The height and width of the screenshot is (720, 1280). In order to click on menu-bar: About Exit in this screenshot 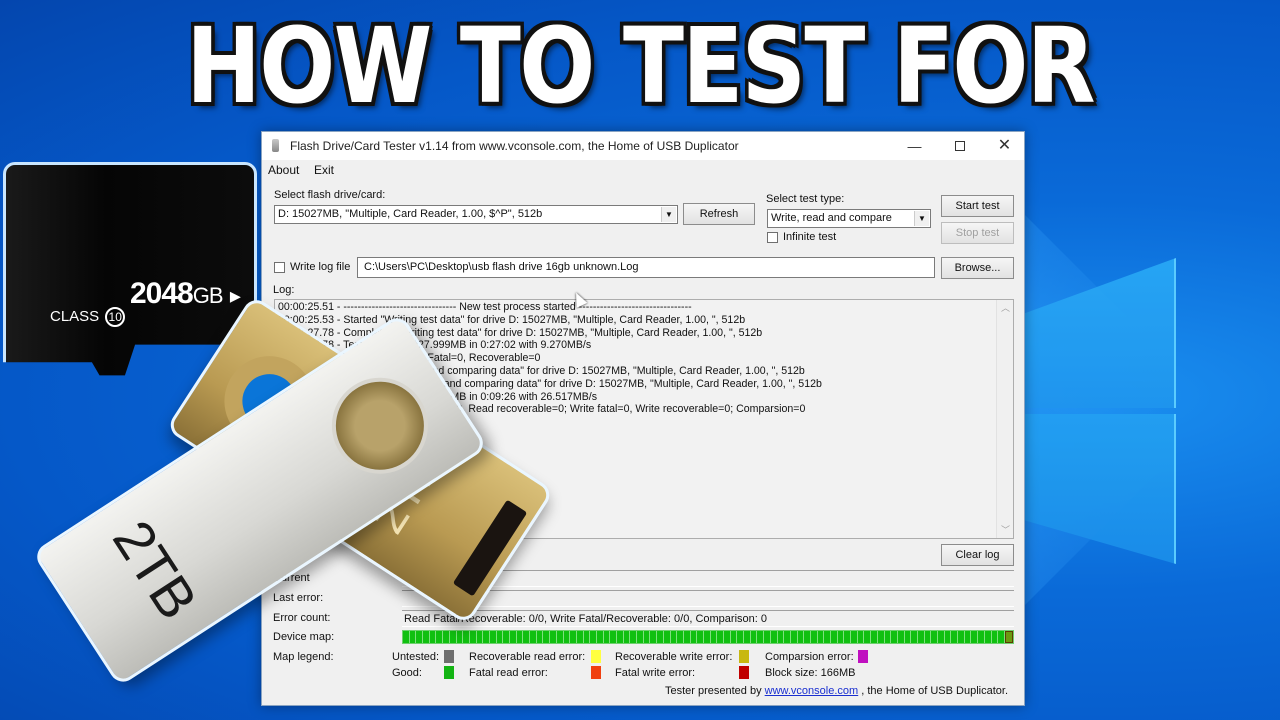, I will do `click(643, 170)`.